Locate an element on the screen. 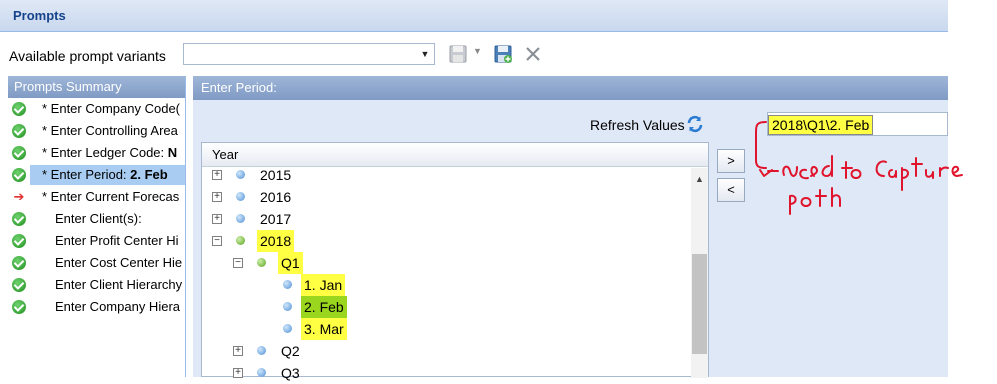 The image size is (997, 384). summary-row: Enter Company Hiera is located at coordinates (96, 307).